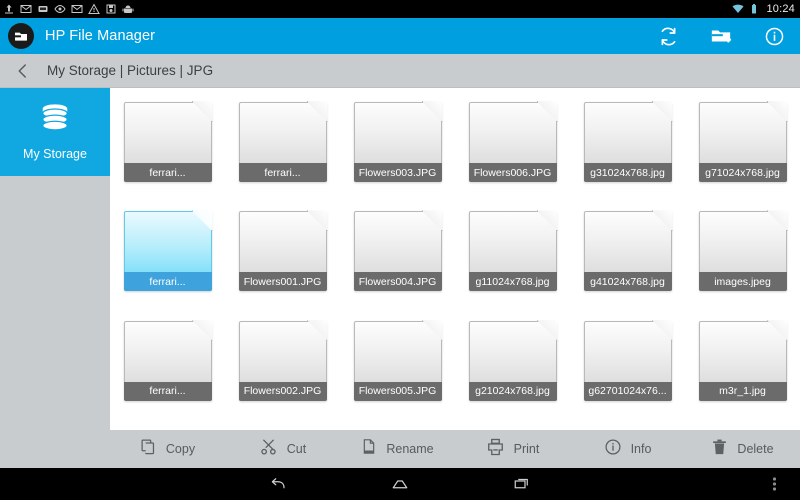  What do you see at coordinates (278, 484) in the screenshot?
I see `nav-back-button` at bounding box center [278, 484].